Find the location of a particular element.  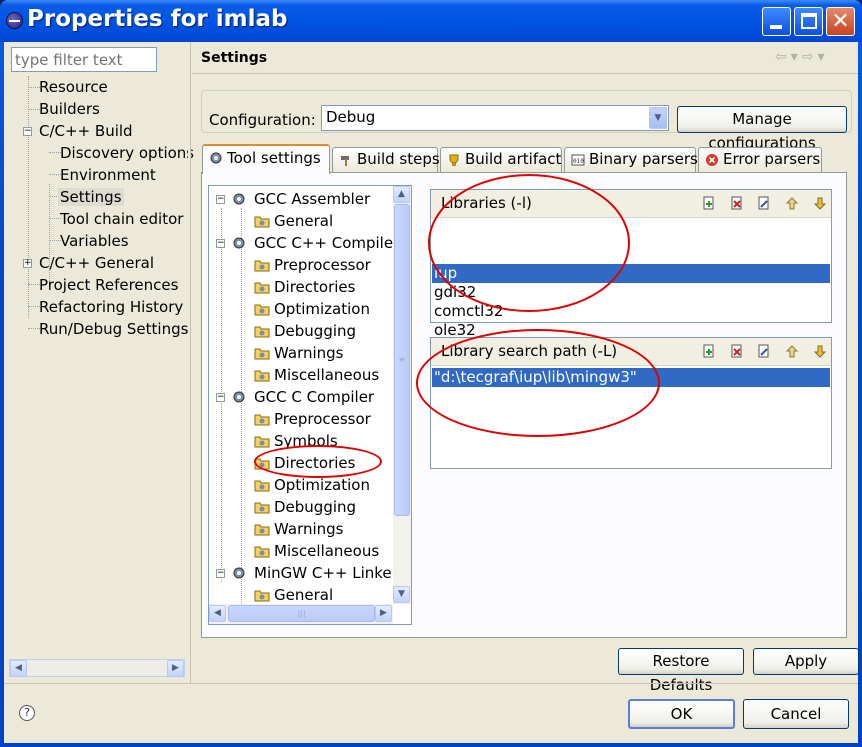

tab-build-artifact: Build artifact is located at coordinates (501, 159).